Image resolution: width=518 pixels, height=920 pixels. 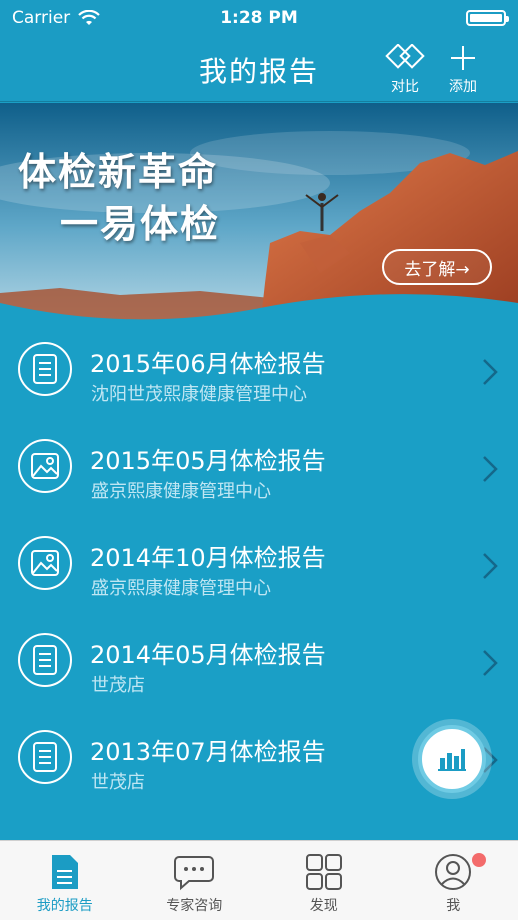 I want to click on tab-bar: 我的报告 专家咨询 发现 我, so click(x=259, y=880).